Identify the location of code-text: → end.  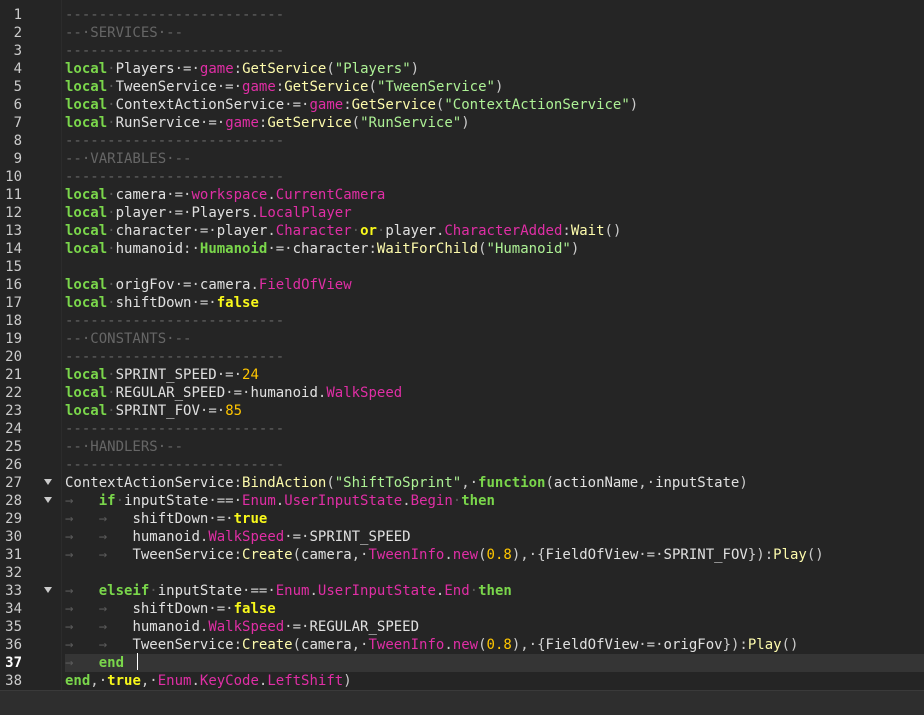
(494, 663).